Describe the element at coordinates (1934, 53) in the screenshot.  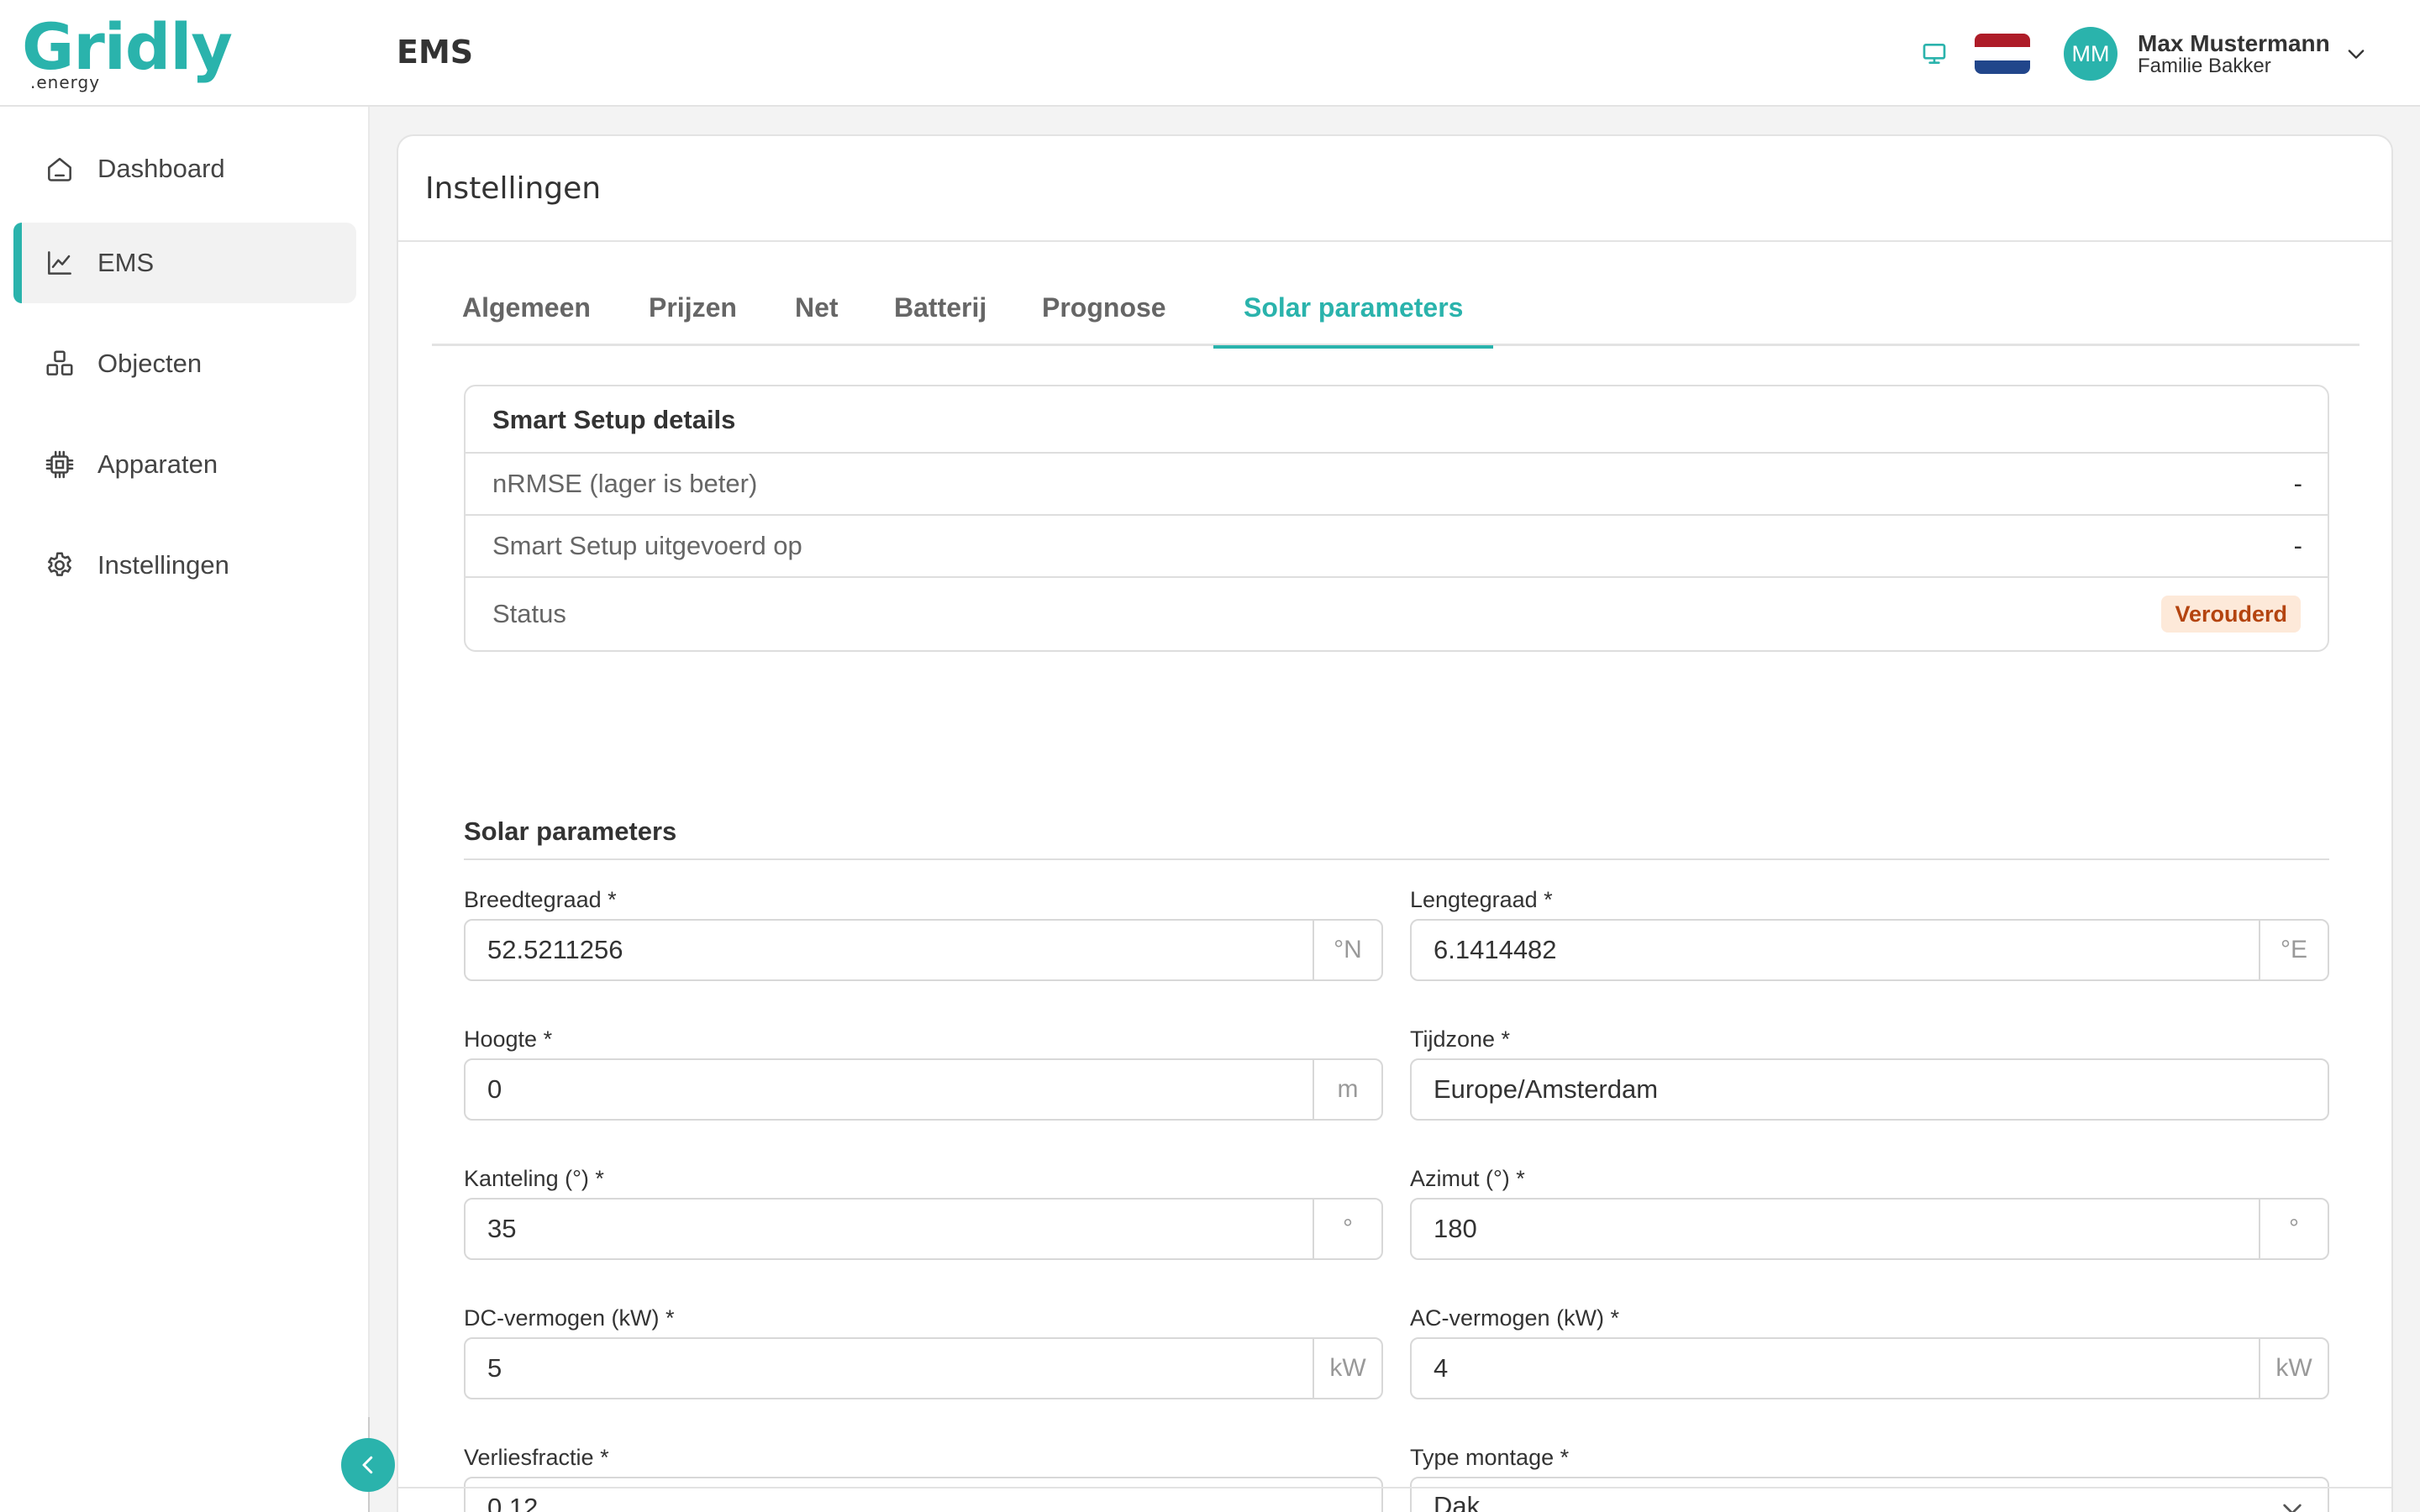
I see `monitor-icon` at that location.